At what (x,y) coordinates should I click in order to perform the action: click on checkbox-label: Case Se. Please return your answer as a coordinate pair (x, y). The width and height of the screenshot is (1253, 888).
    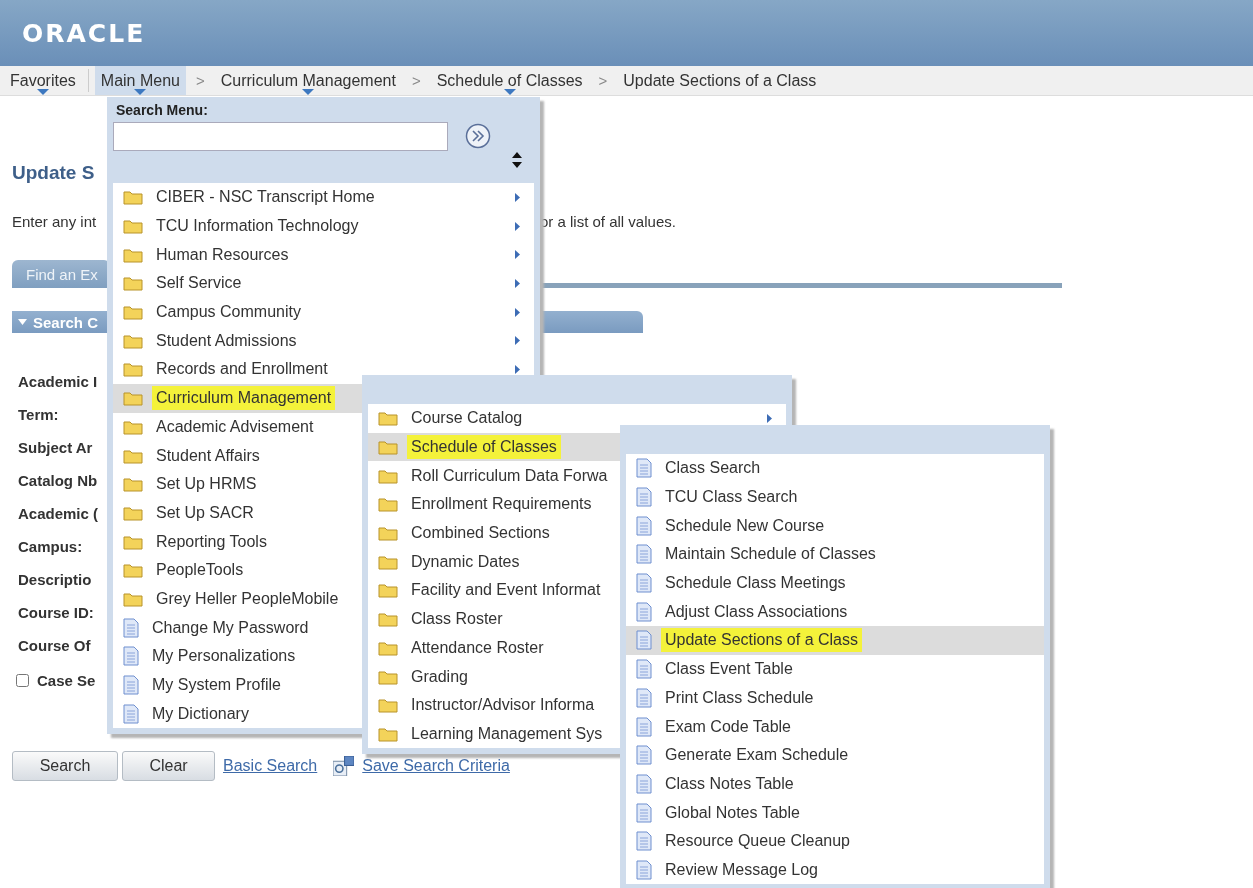
    Looking at the image, I should click on (66, 680).